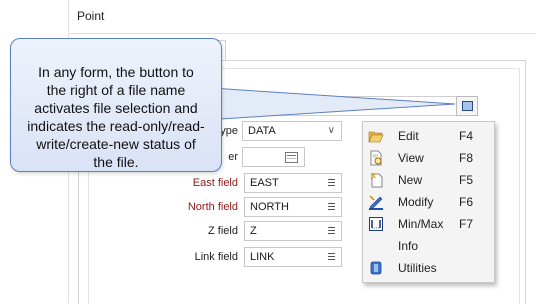 The width and height of the screenshot is (536, 304). What do you see at coordinates (376, 268) in the screenshot?
I see `utilities-icon` at bounding box center [376, 268].